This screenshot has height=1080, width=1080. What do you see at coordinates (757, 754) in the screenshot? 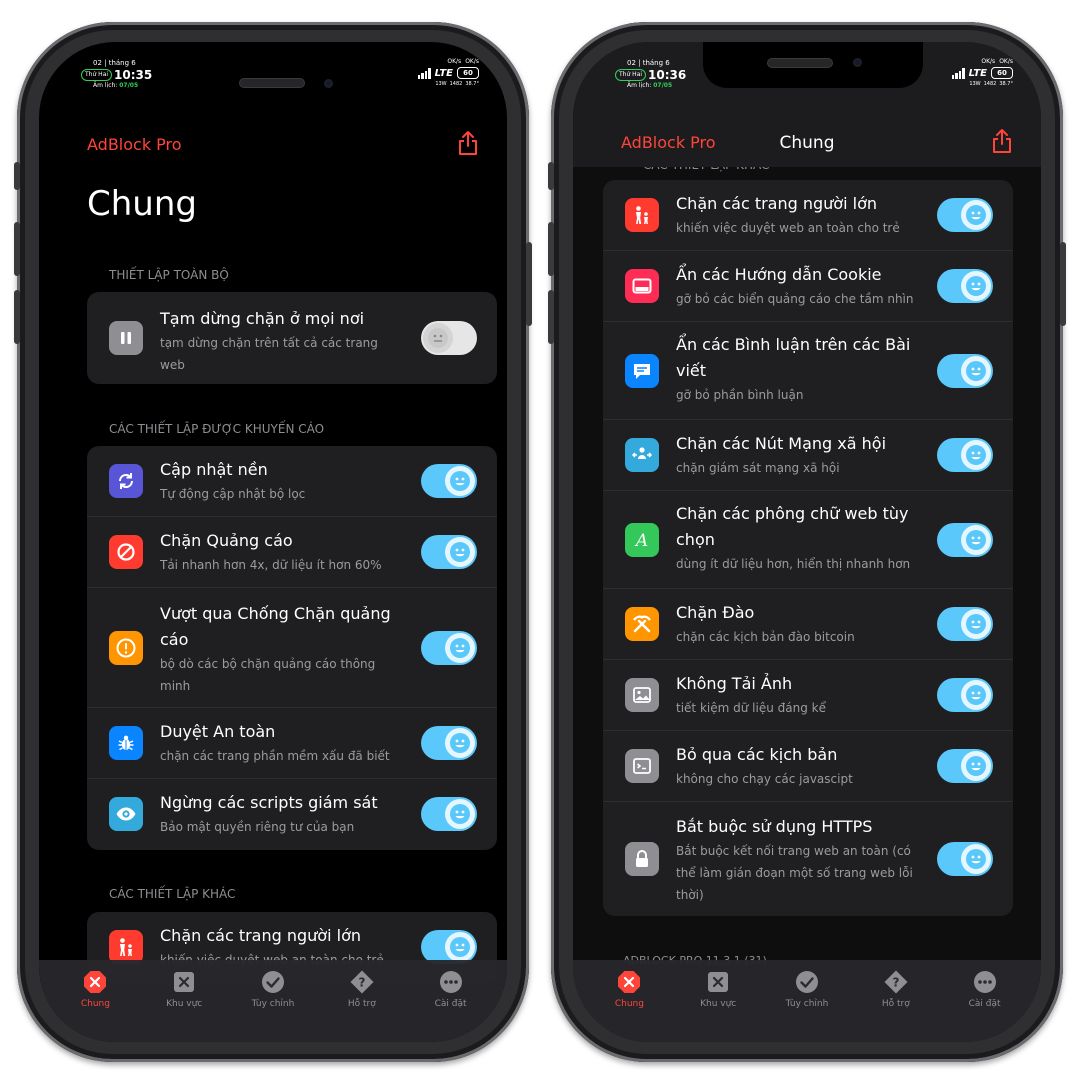
I see `row-title: Bỏ qua các kịch bản` at bounding box center [757, 754].